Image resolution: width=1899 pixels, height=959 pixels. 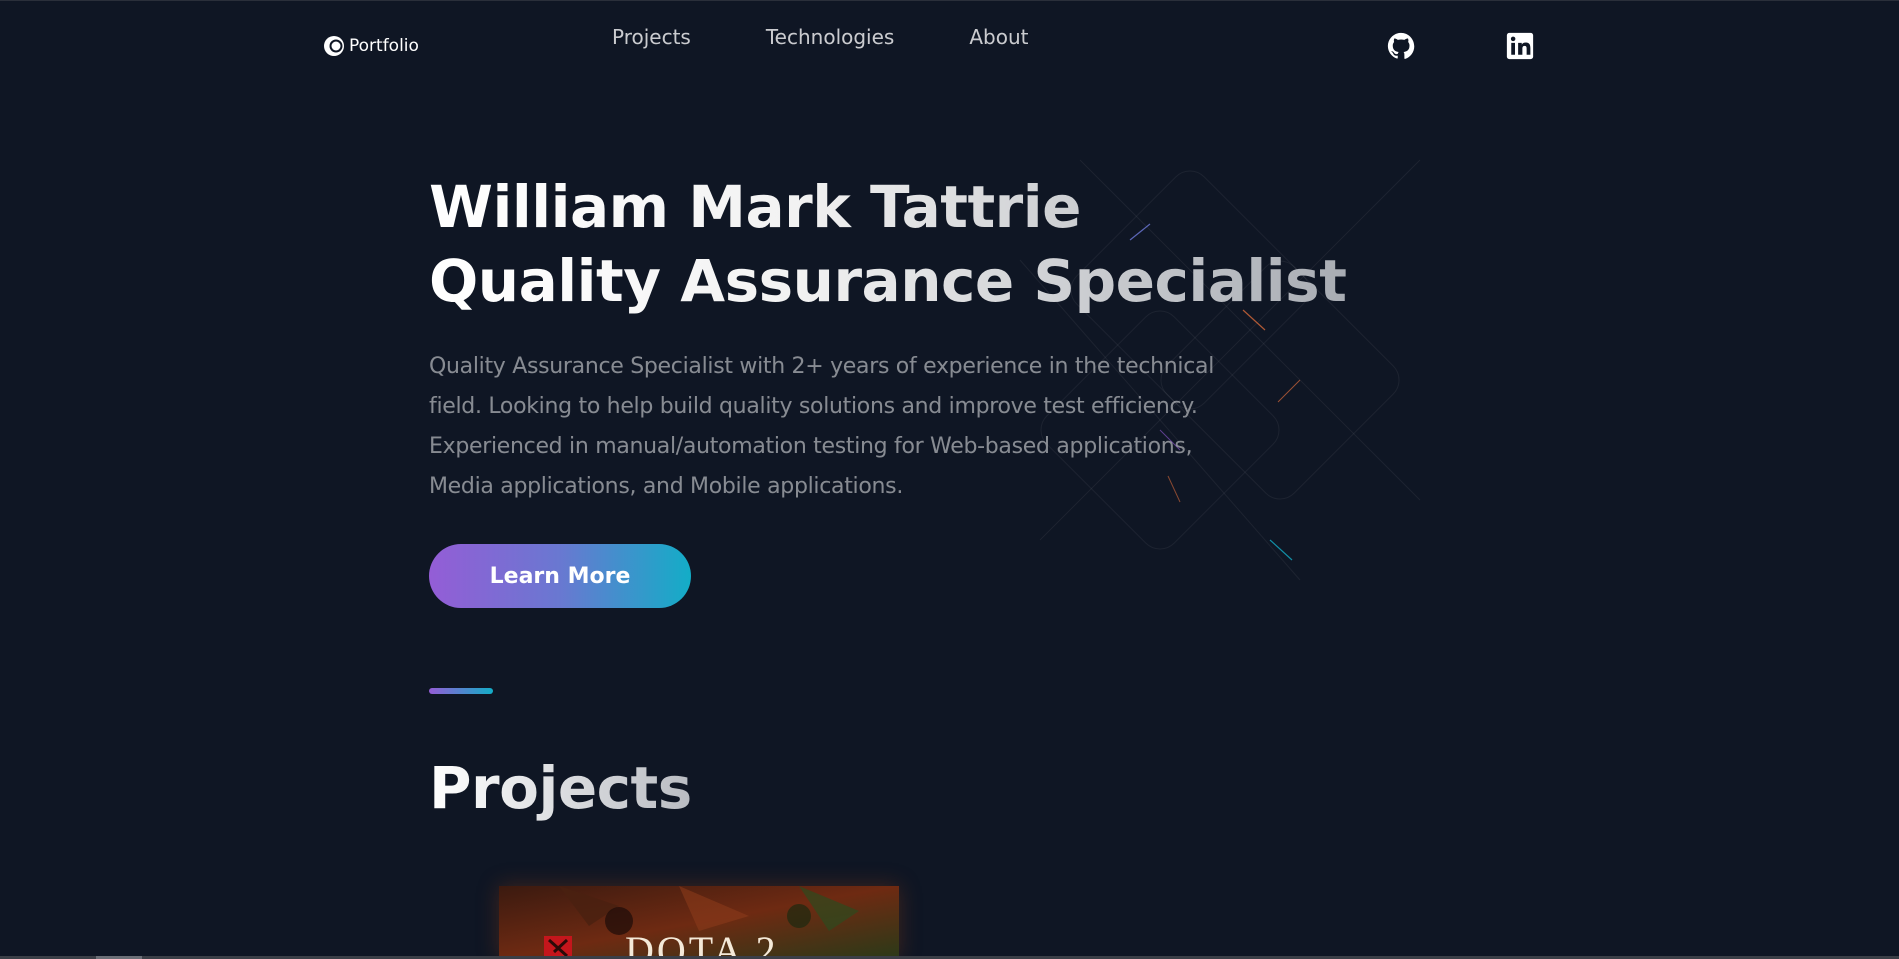 I want to click on linkedin-icon, so click(x=1520, y=46).